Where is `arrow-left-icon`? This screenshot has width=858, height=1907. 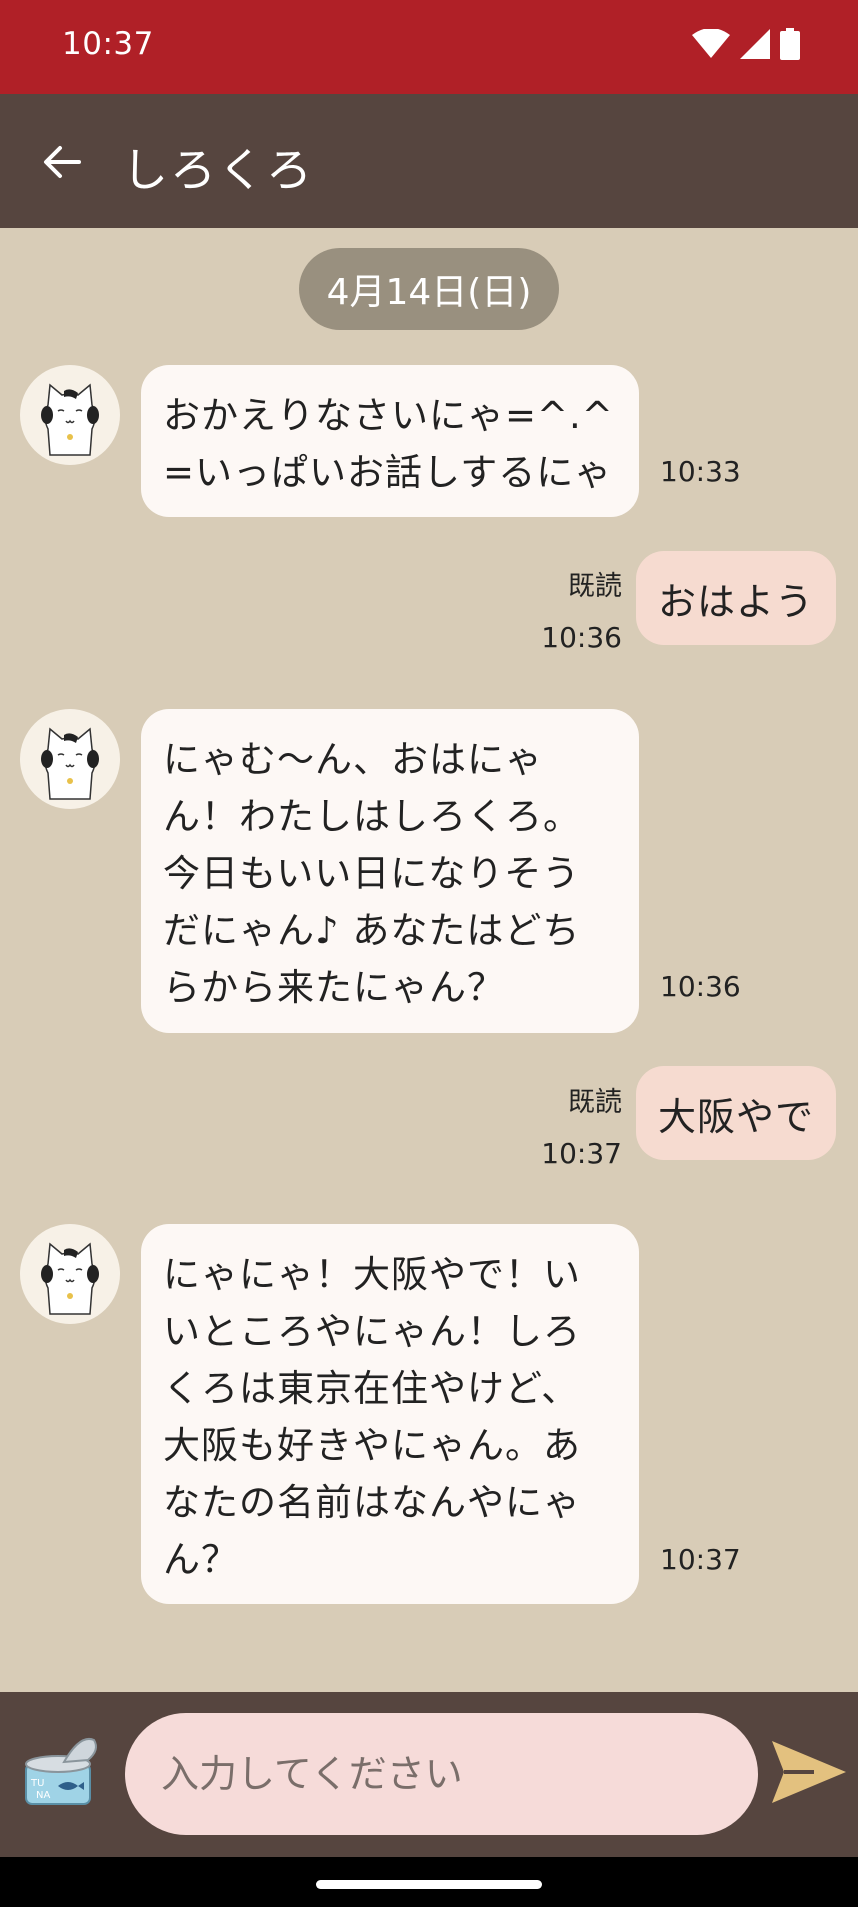
arrow-left-icon is located at coordinates (62, 162).